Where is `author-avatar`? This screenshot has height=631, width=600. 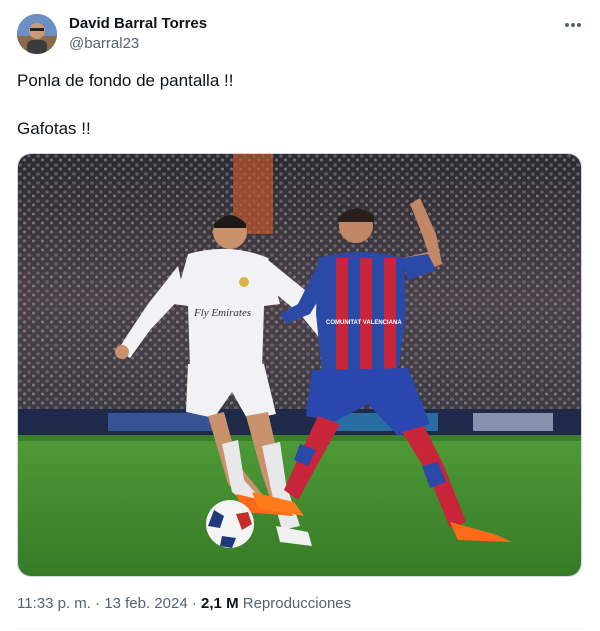
author-avatar is located at coordinates (37, 34).